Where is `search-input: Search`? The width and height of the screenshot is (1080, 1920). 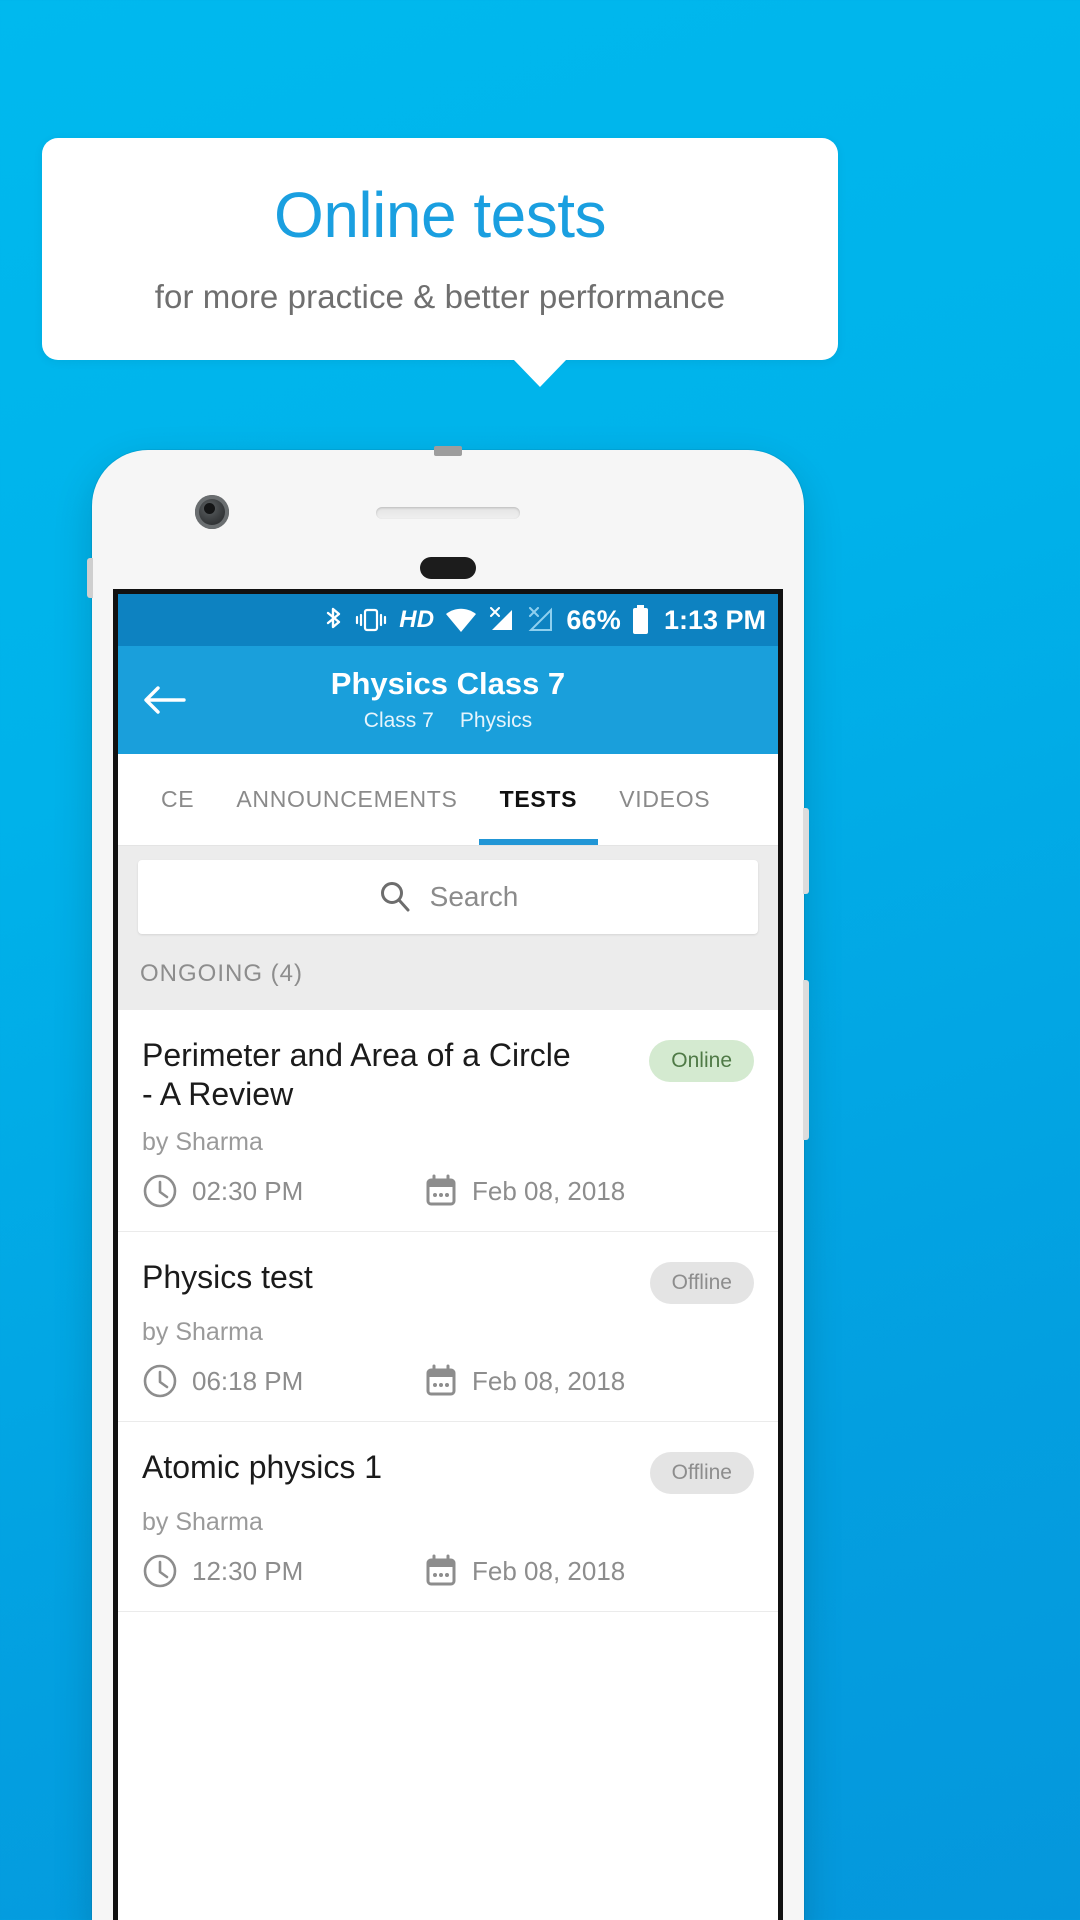
search-input: Search is located at coordinates (448, 897).